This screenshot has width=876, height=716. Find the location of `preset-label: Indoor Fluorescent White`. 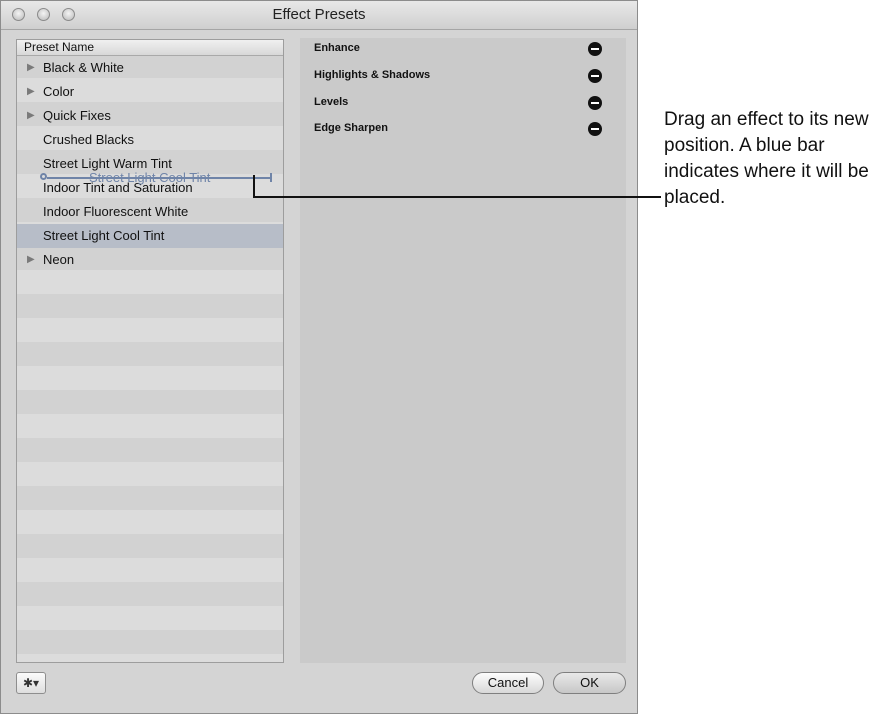

preset-label: Indoor Fluorescent White is located at coordinates (116, 211).